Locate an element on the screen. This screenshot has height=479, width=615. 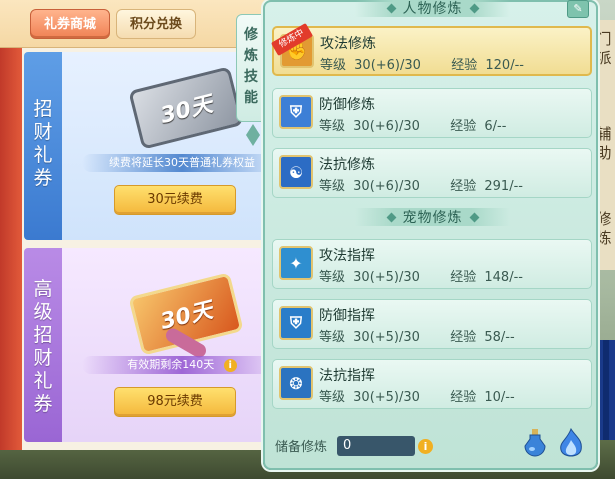
shop-tab-bar: 礼券商城 积分兑换 is located at coordinates (134, 24).